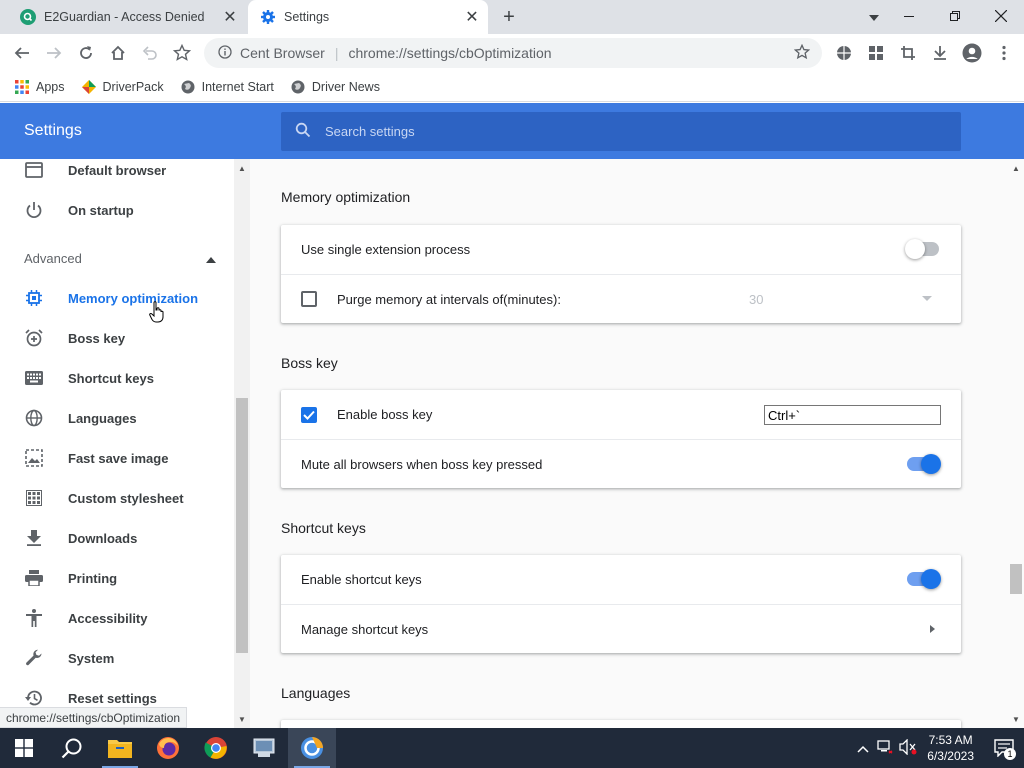 This screenshot has width=1024, height=768. I want to click on sidebar-item-label: Boss key, so click(97, 338).